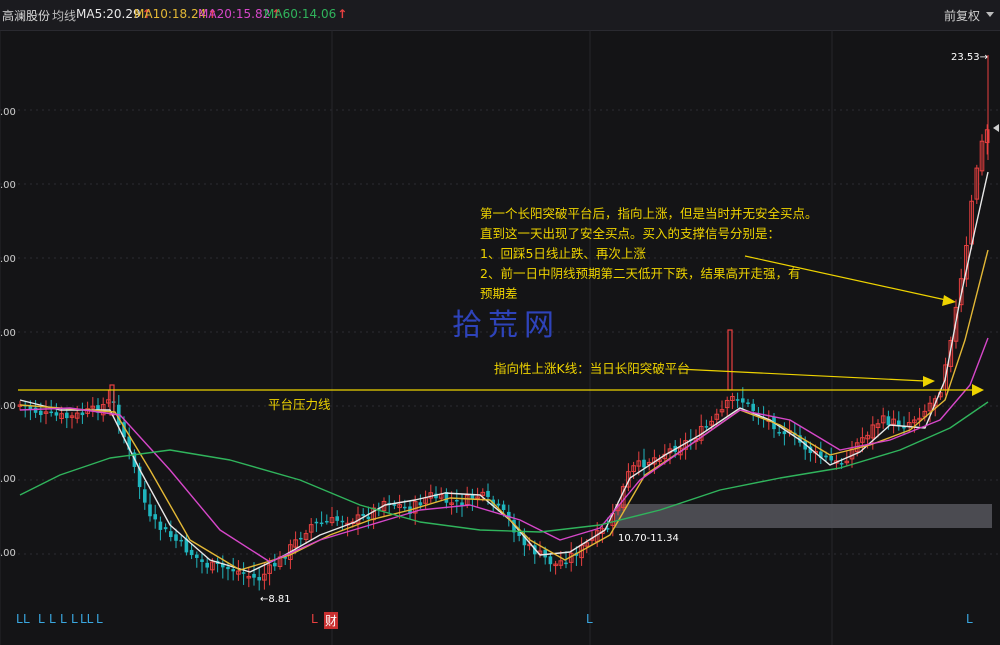  What do you see at coordinates (649, 213) in the screenshot?
I see `annotation-line: 第一个长阳突破平台后，指向上涨，但是当时并无安全买点。` at bounding box center [649, 213].